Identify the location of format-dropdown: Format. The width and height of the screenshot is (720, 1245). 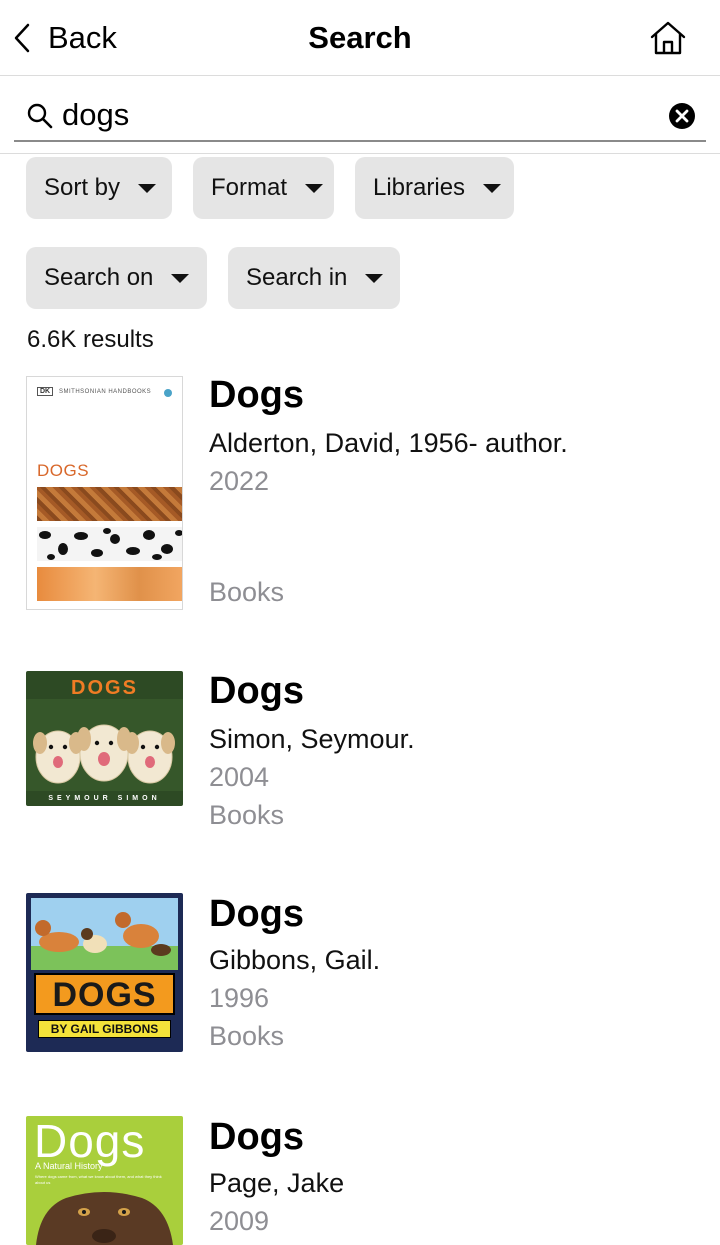
(263, 188).